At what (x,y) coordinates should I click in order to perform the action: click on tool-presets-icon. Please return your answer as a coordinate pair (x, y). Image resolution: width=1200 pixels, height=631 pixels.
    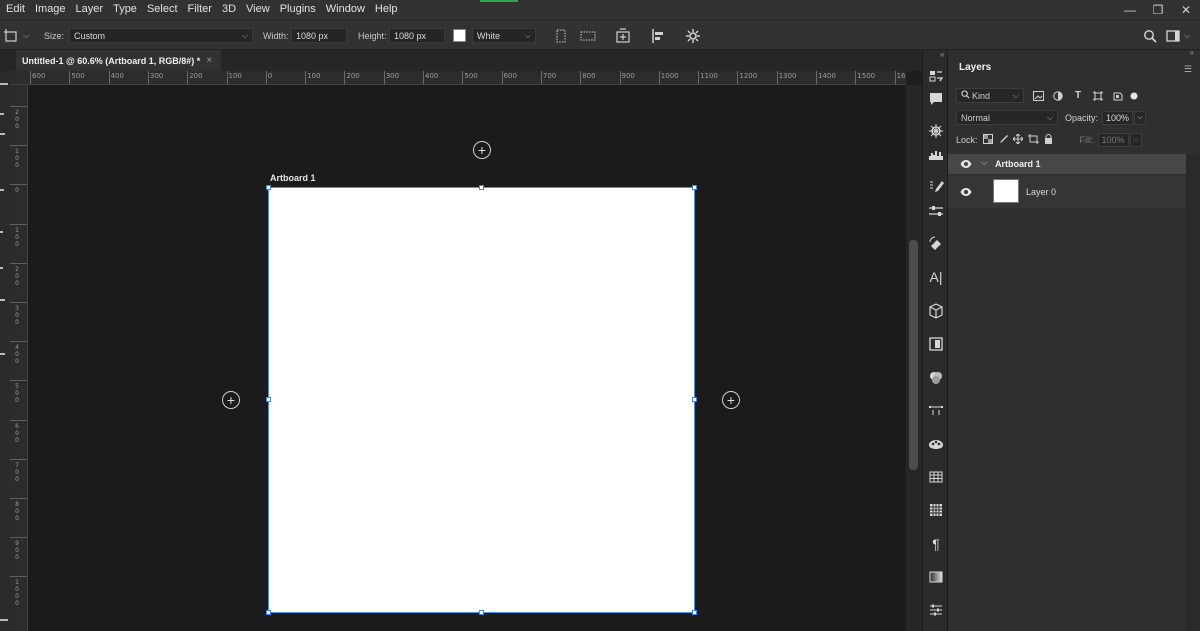
    Looking at the image, I should click on (936, 211).